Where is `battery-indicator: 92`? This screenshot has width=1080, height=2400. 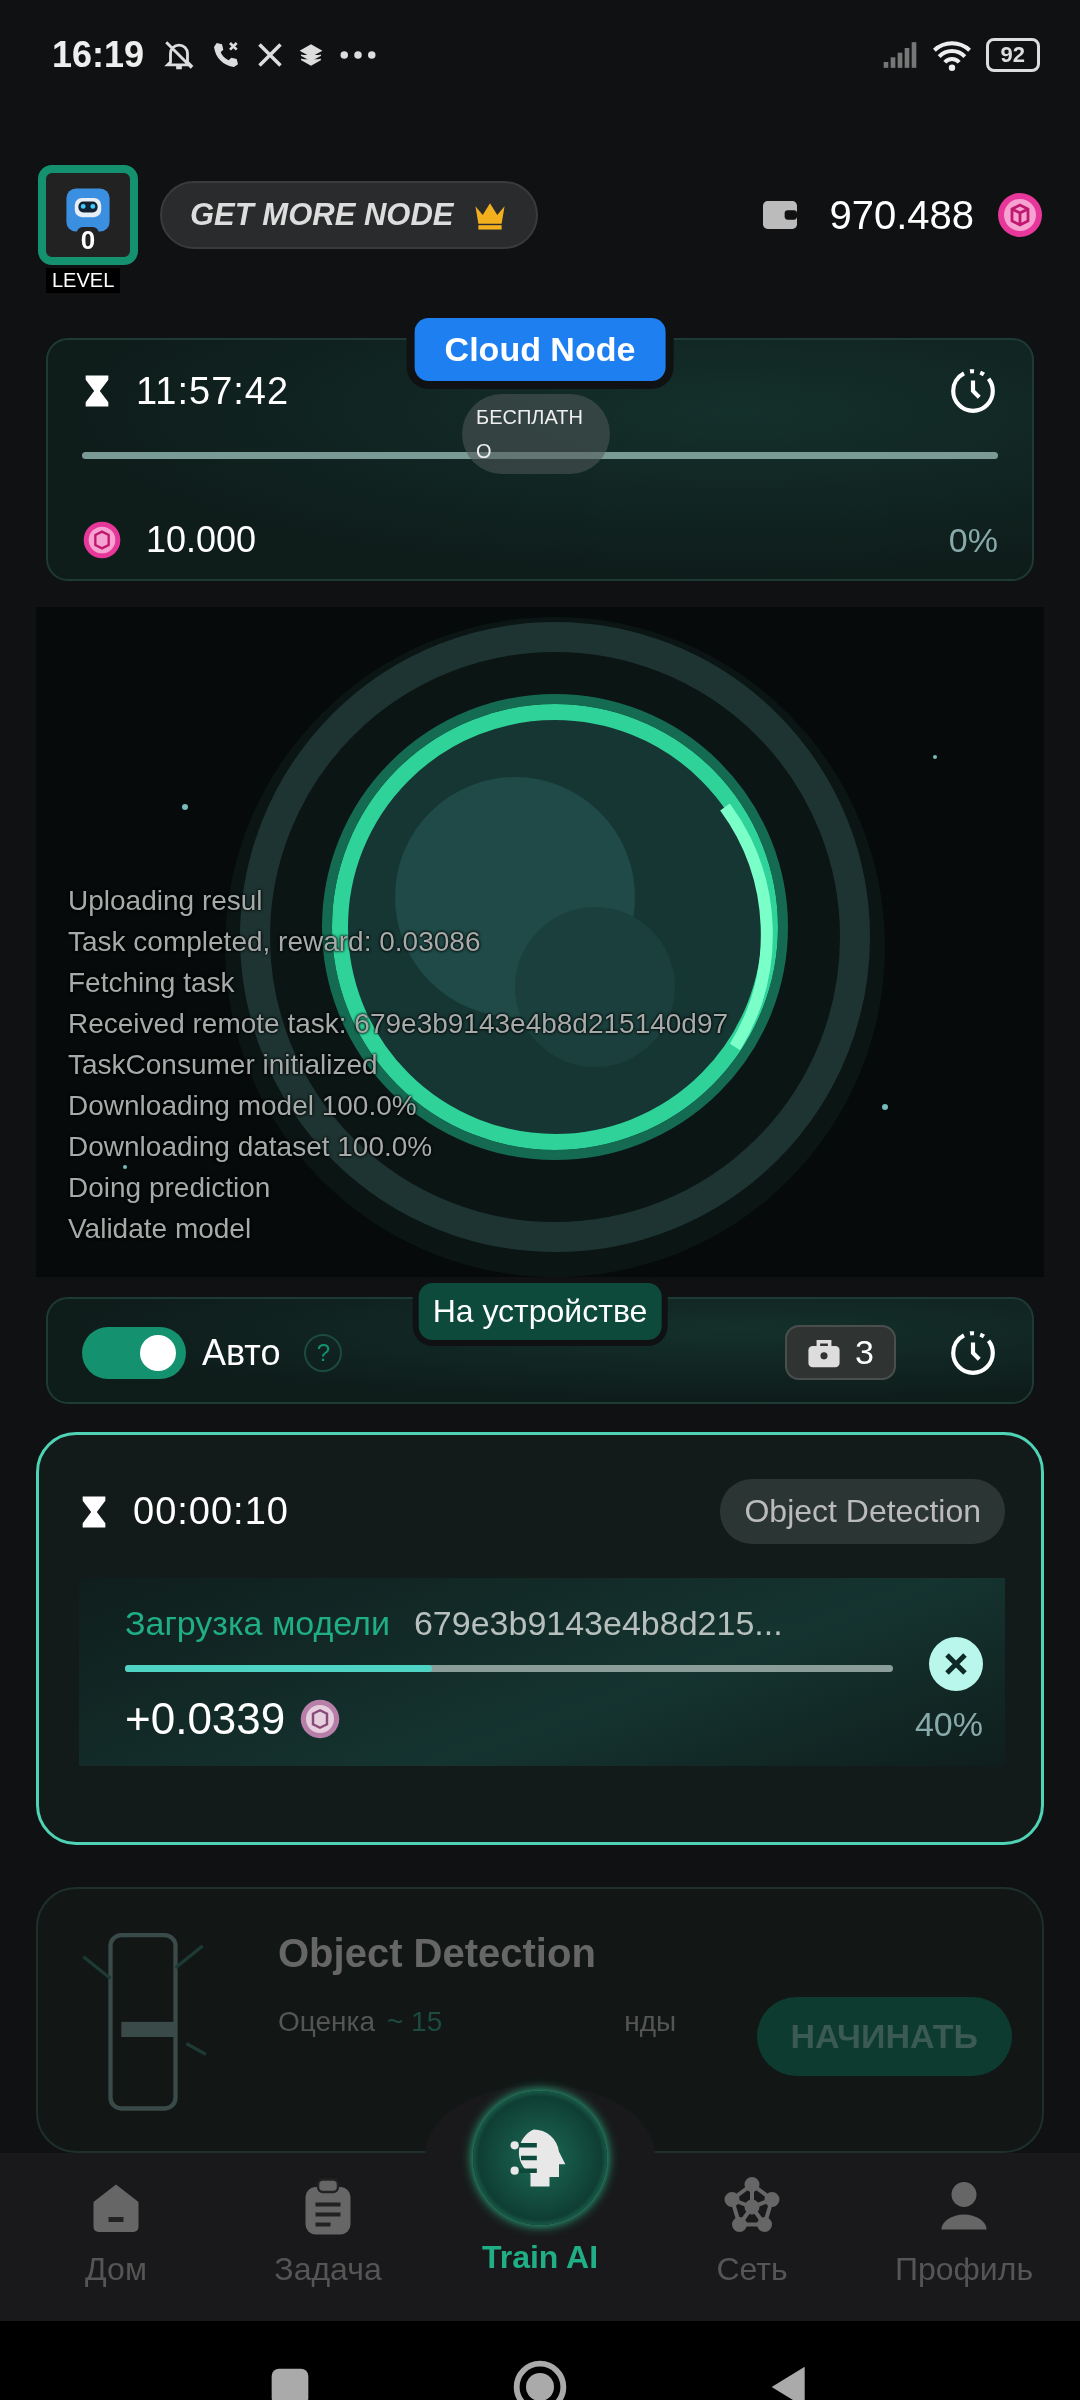 battery-indicator: 92 is located at coordinates (1012, 55).